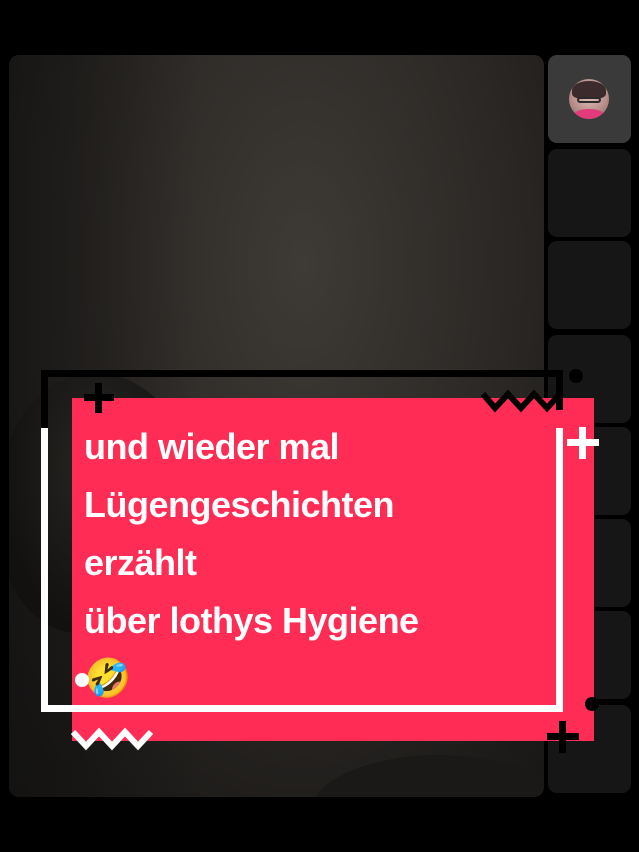 The width and height of the screenshot is (639, 852). Describe the element at coordinates (140, 562) in the screenshot. I see `caption-line-3: erzählt` at that location.